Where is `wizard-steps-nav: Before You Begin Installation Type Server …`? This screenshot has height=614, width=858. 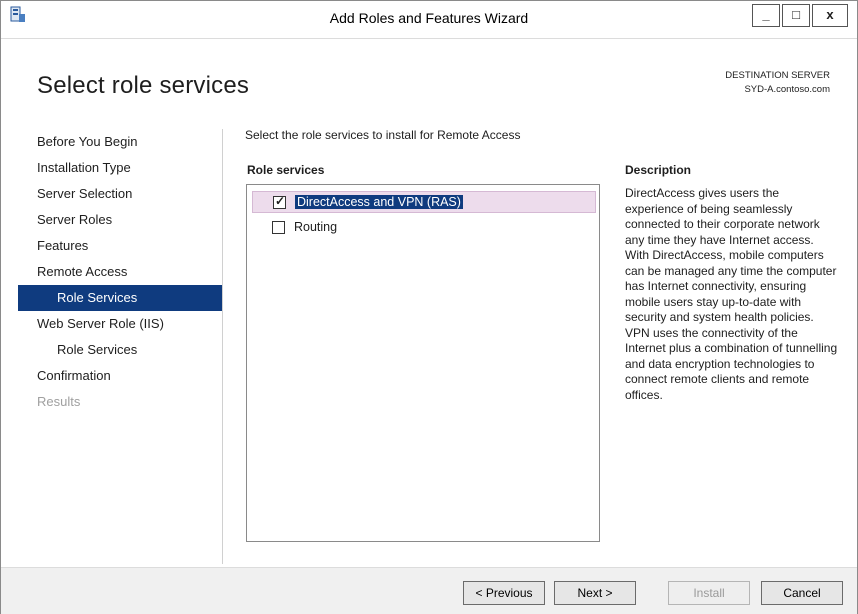
wizard-steps-nav: Before You Begin Installation Type Server … is located at coordinates (120, 272).